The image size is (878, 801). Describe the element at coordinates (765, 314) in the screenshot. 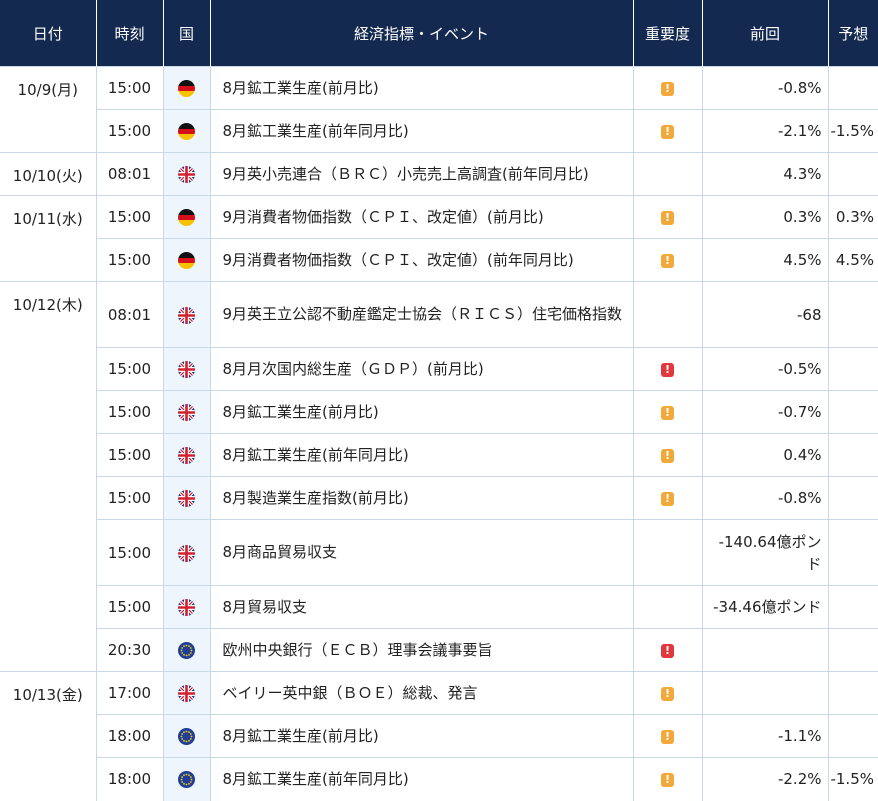

I see `previous-cell: -68` at that location.